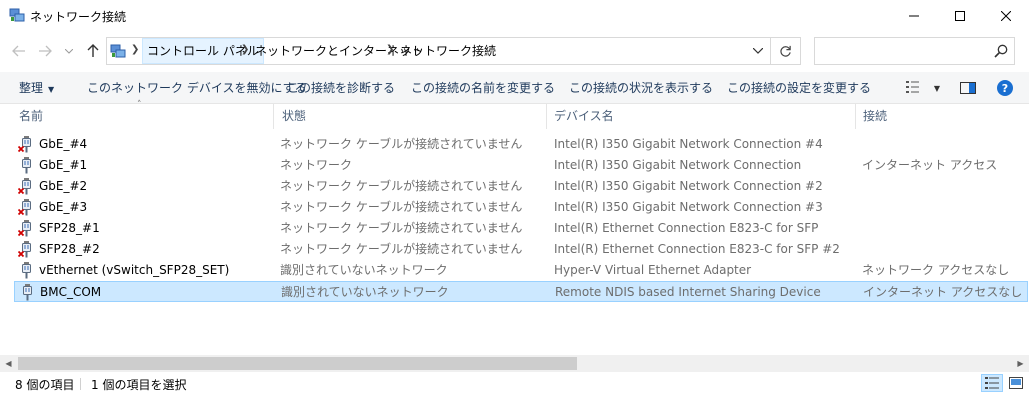 This screenshot has height=396, width=1029. I want to click on row-name: GbE_#1, so click(63, 165).